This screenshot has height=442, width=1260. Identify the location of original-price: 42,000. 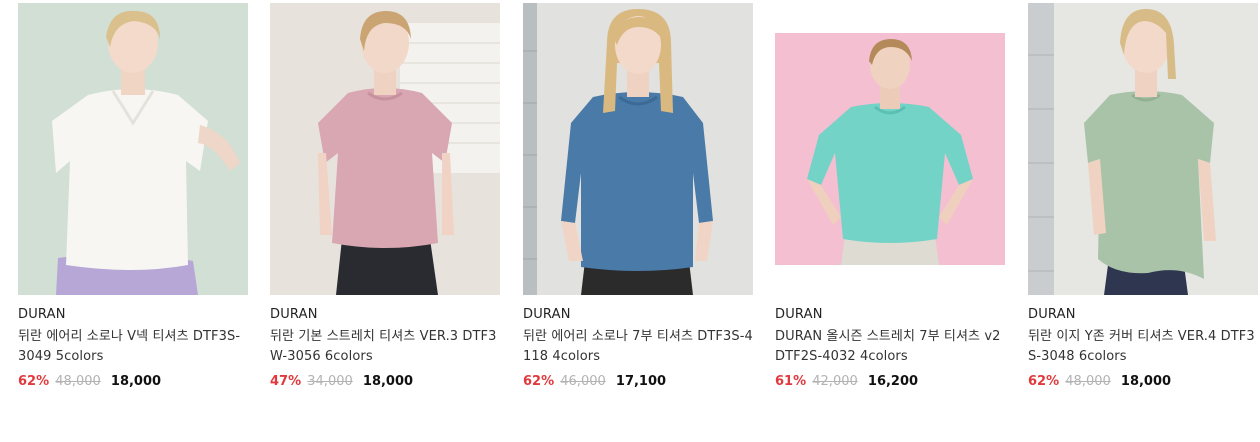
(835, 381).